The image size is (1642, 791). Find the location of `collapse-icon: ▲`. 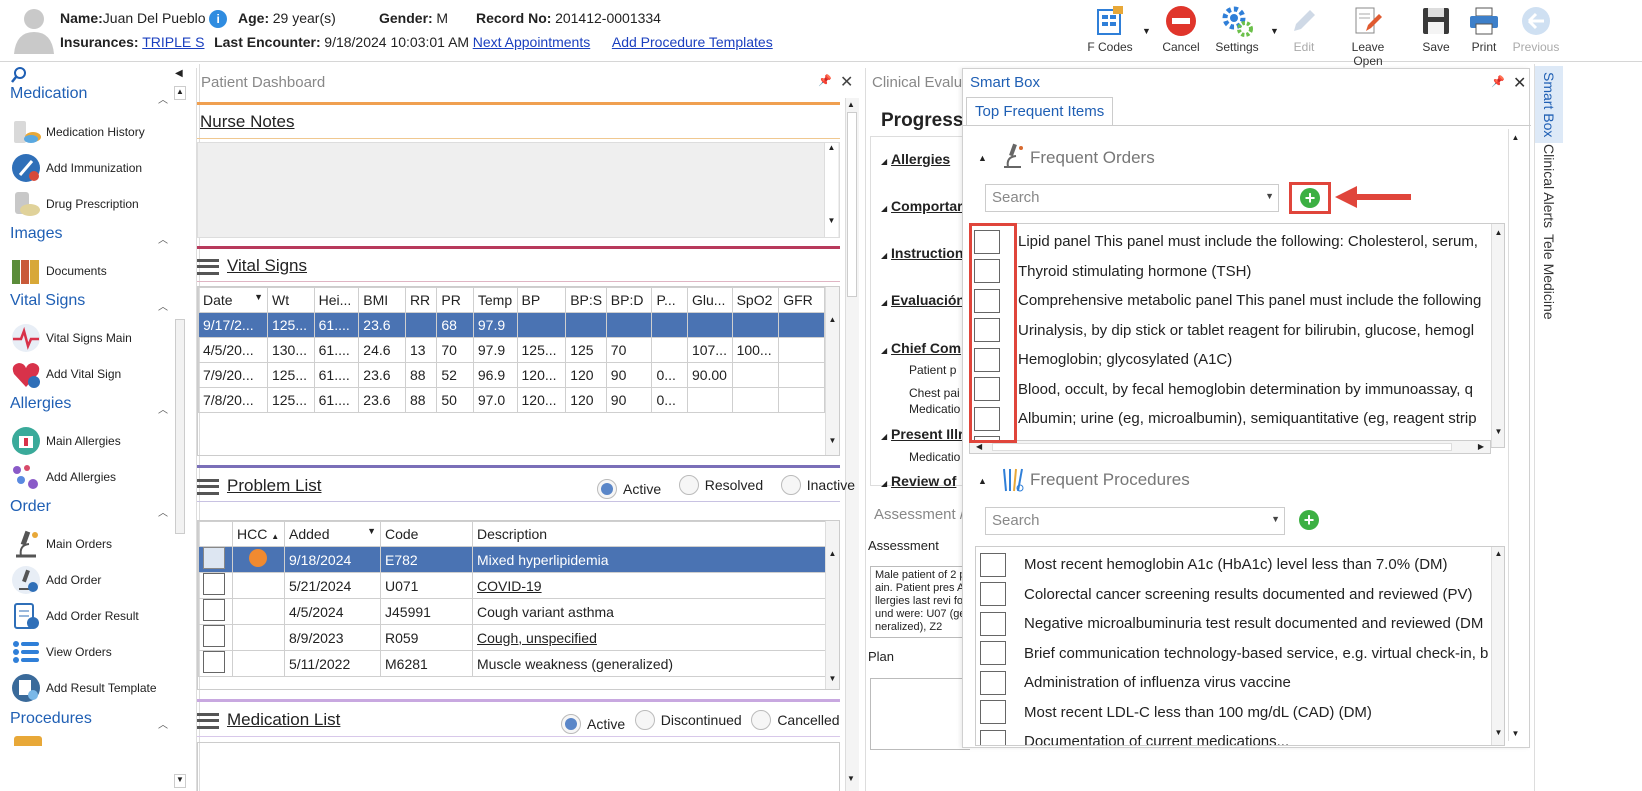

collapse-icon: ▲ is located at coordinates (982, 481).